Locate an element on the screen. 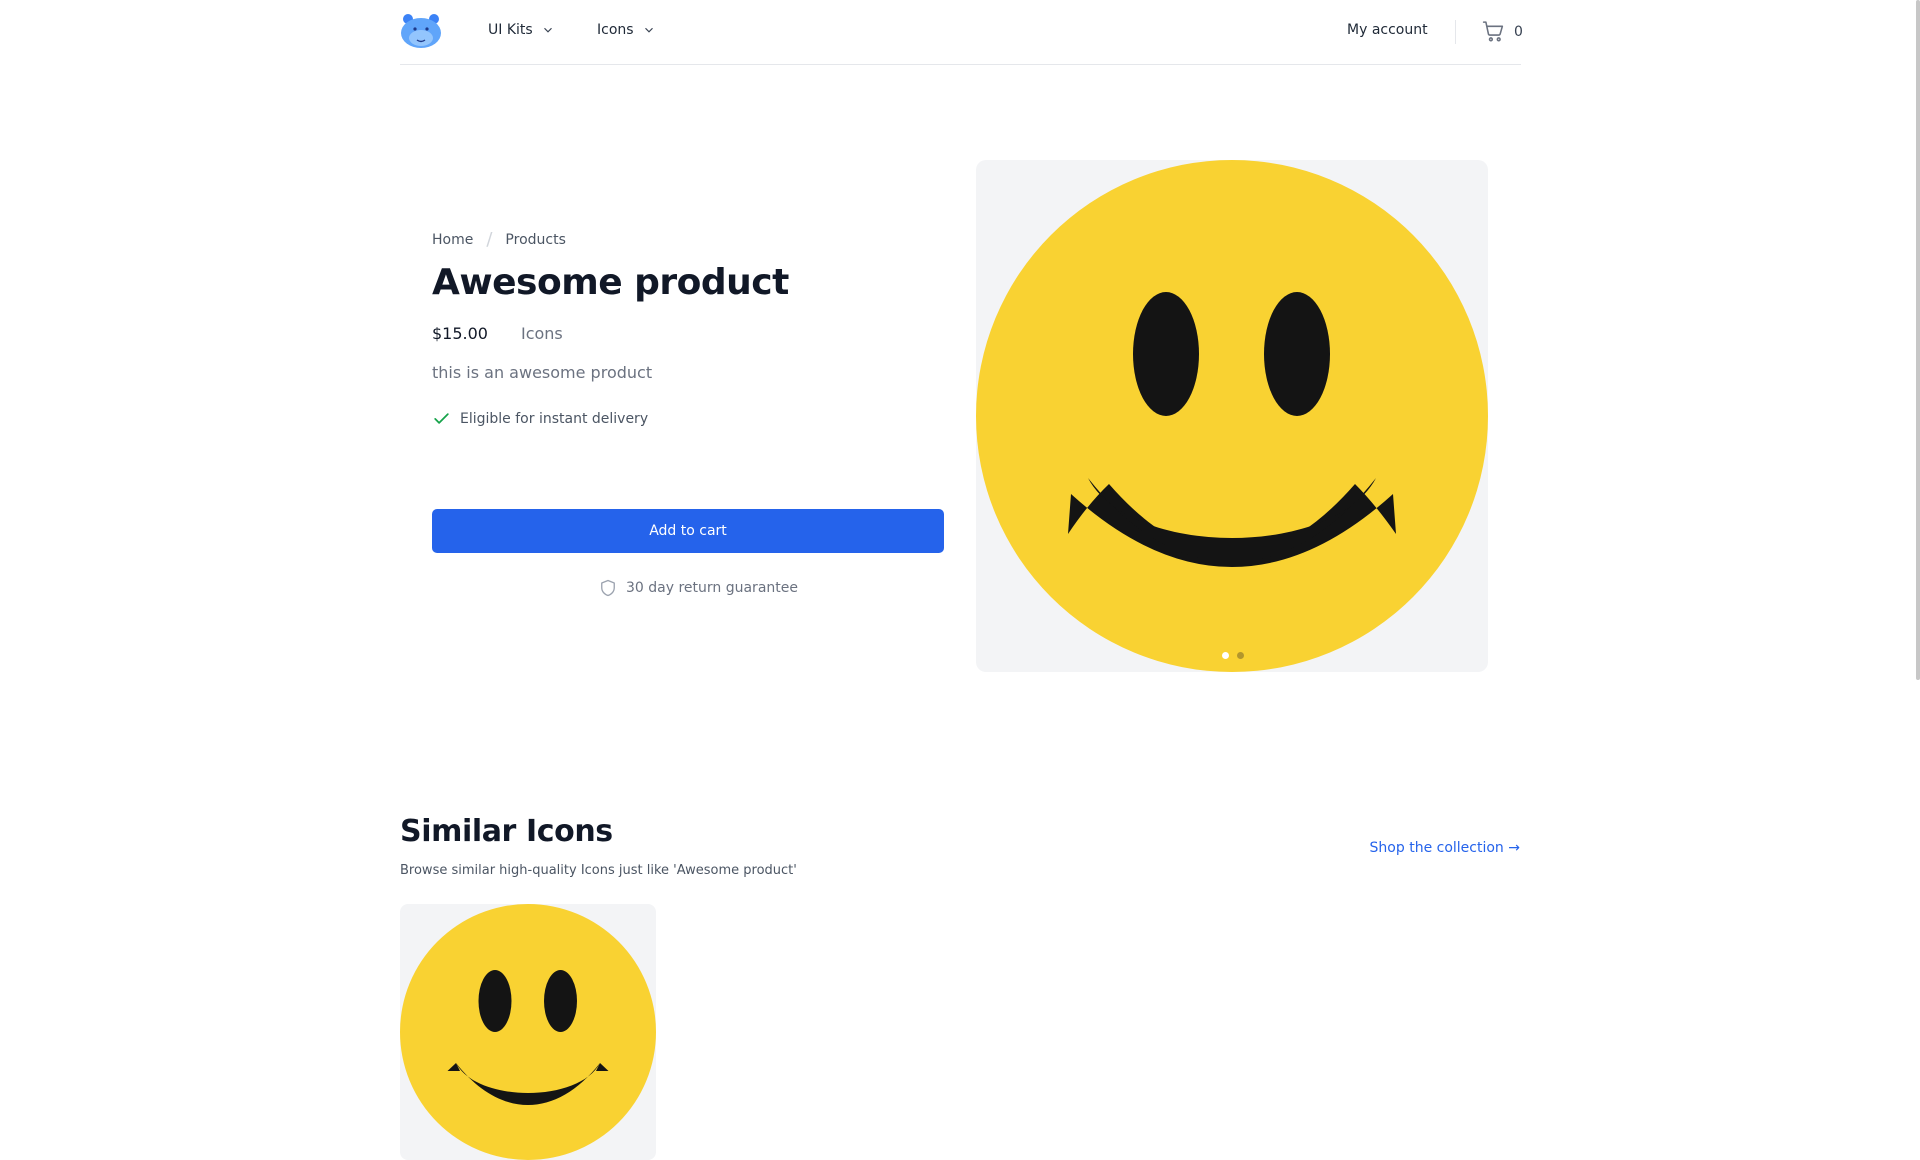 The image size is (1920, 1160). site-header: UI Kits Icons My account 0 is located at coordinates (961, 32).